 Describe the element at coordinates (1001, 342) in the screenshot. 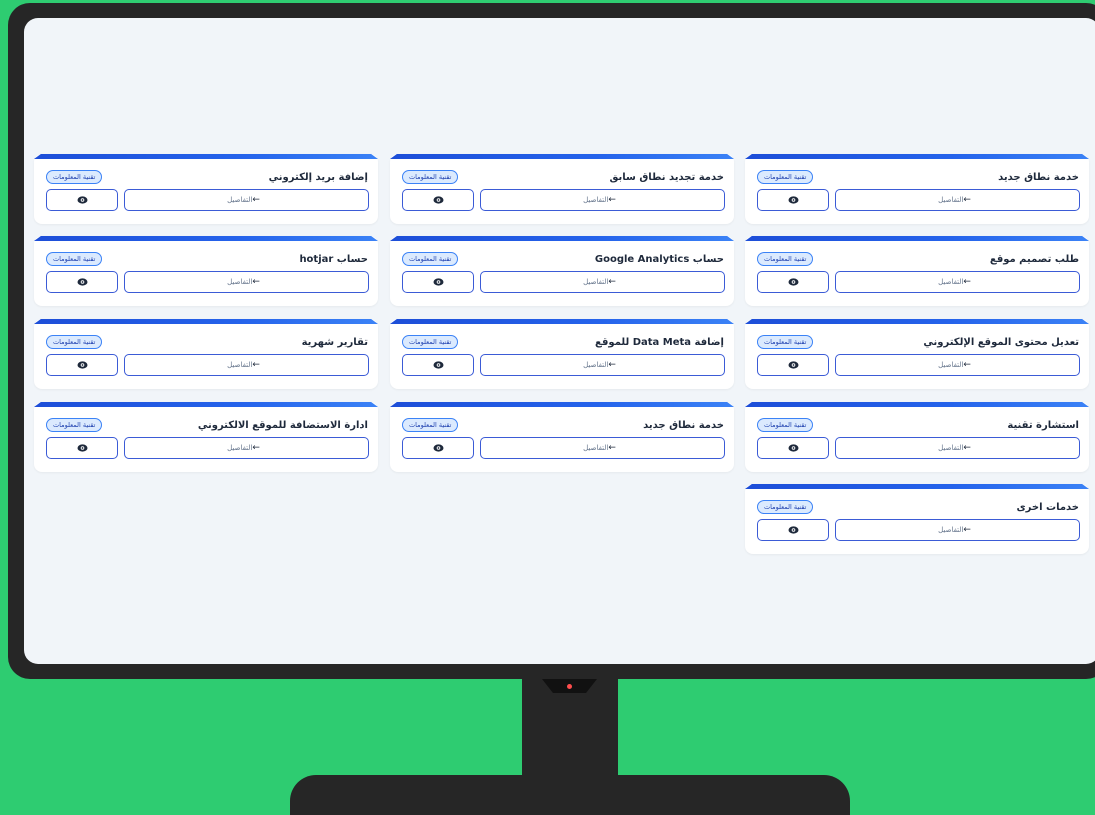

I see `service-title: تعديل محتوى الموقع الإلكتروني` at that location.